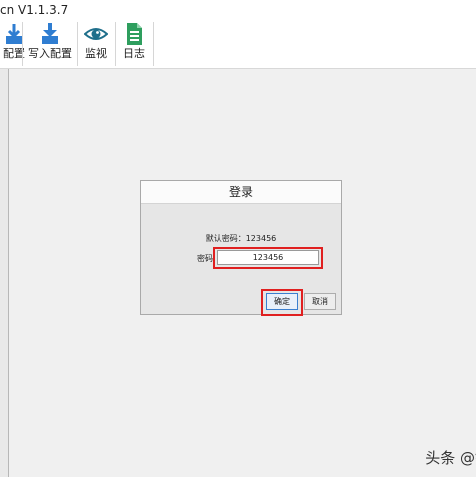 This screenshot has height=477, width=476. What do you see at coordinates (96, 43) in the screenshot?
I see `monitor-button: 监视` at bounding box center [96, 43].